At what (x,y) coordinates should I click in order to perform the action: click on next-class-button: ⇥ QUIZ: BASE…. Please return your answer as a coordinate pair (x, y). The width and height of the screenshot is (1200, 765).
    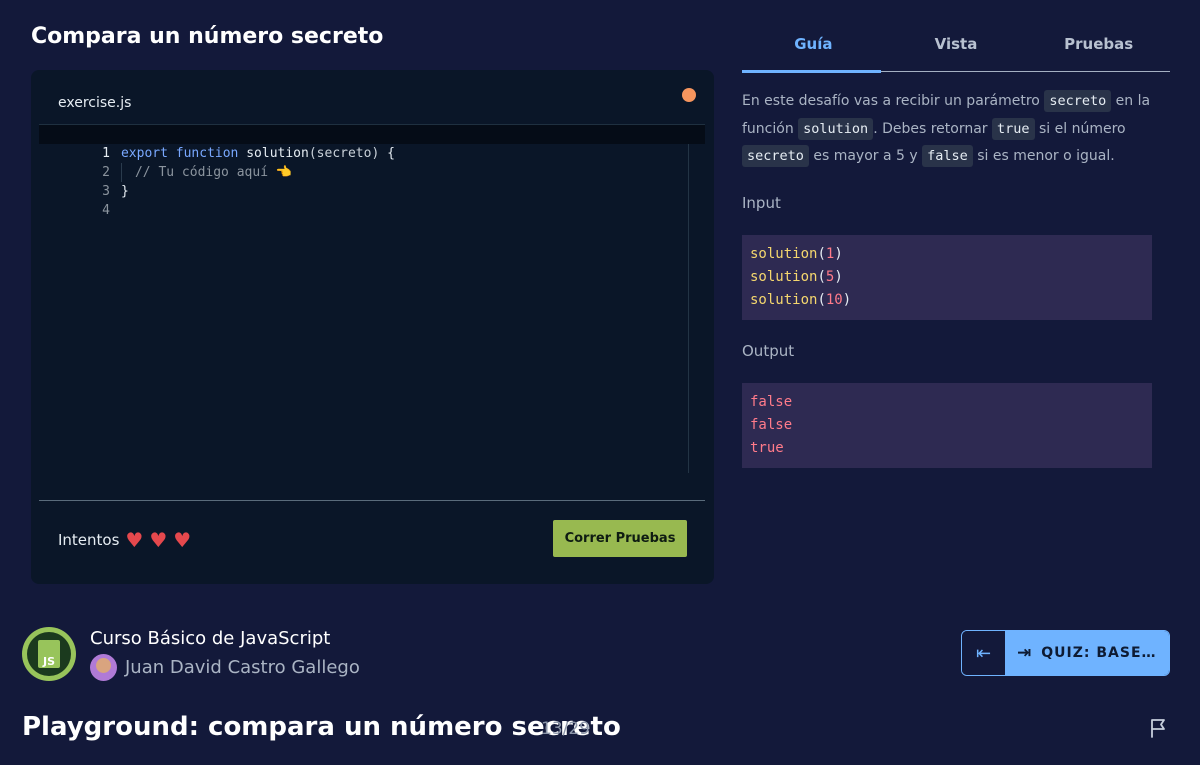
    Looking at the image, I should click on (1087, 653).